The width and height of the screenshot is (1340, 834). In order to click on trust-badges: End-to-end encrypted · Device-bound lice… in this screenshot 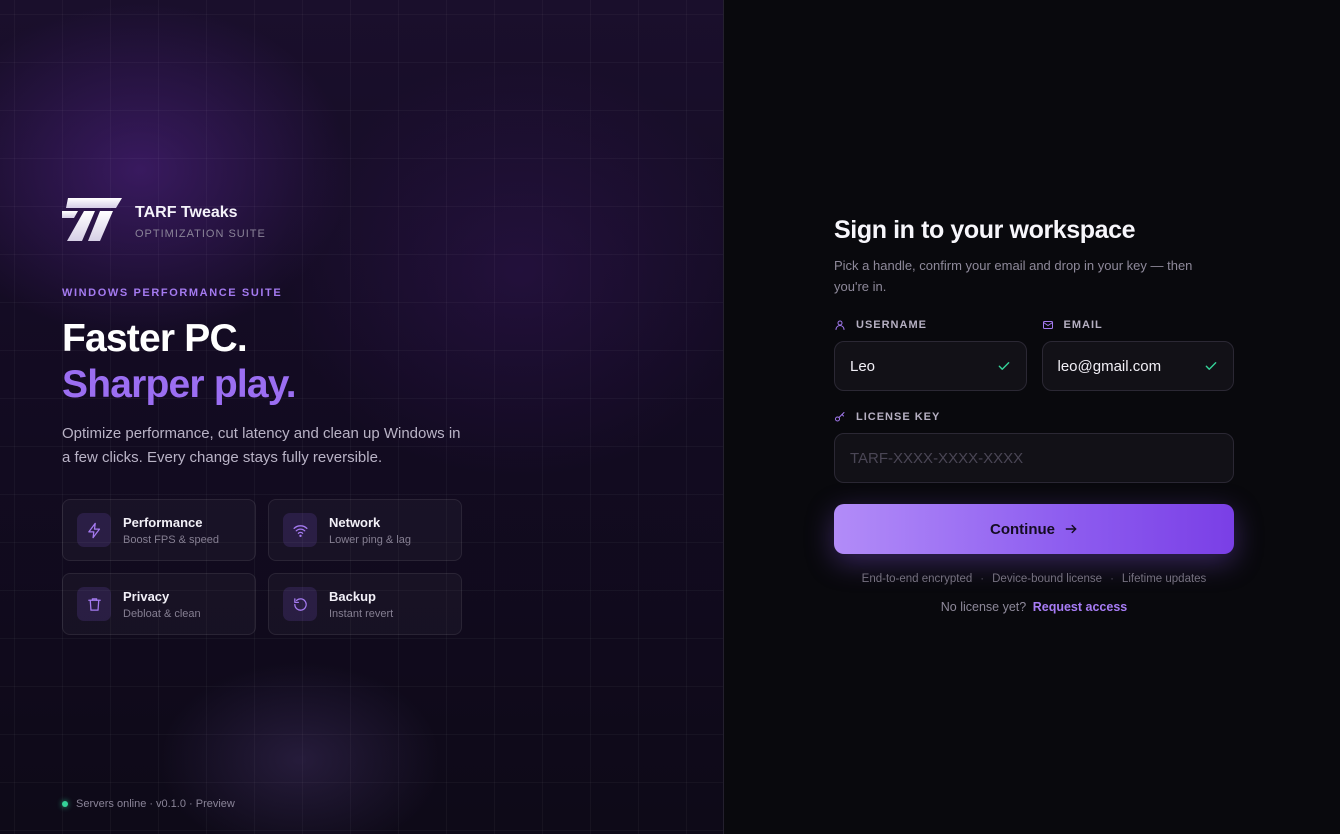, I will do `click(1034, 579)`.